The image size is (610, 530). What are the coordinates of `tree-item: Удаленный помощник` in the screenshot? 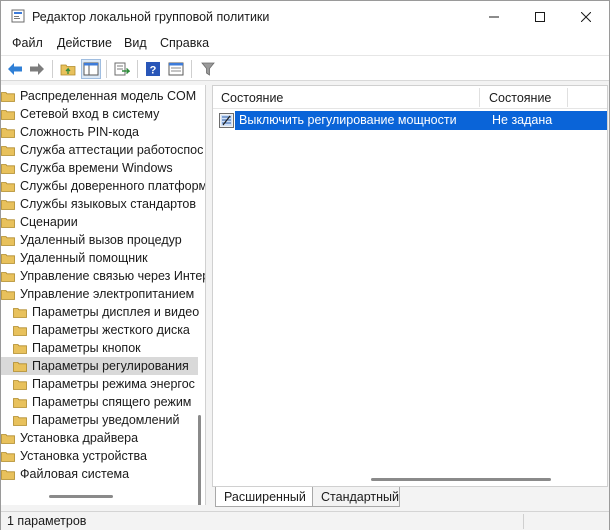 It's located at (99, 258).